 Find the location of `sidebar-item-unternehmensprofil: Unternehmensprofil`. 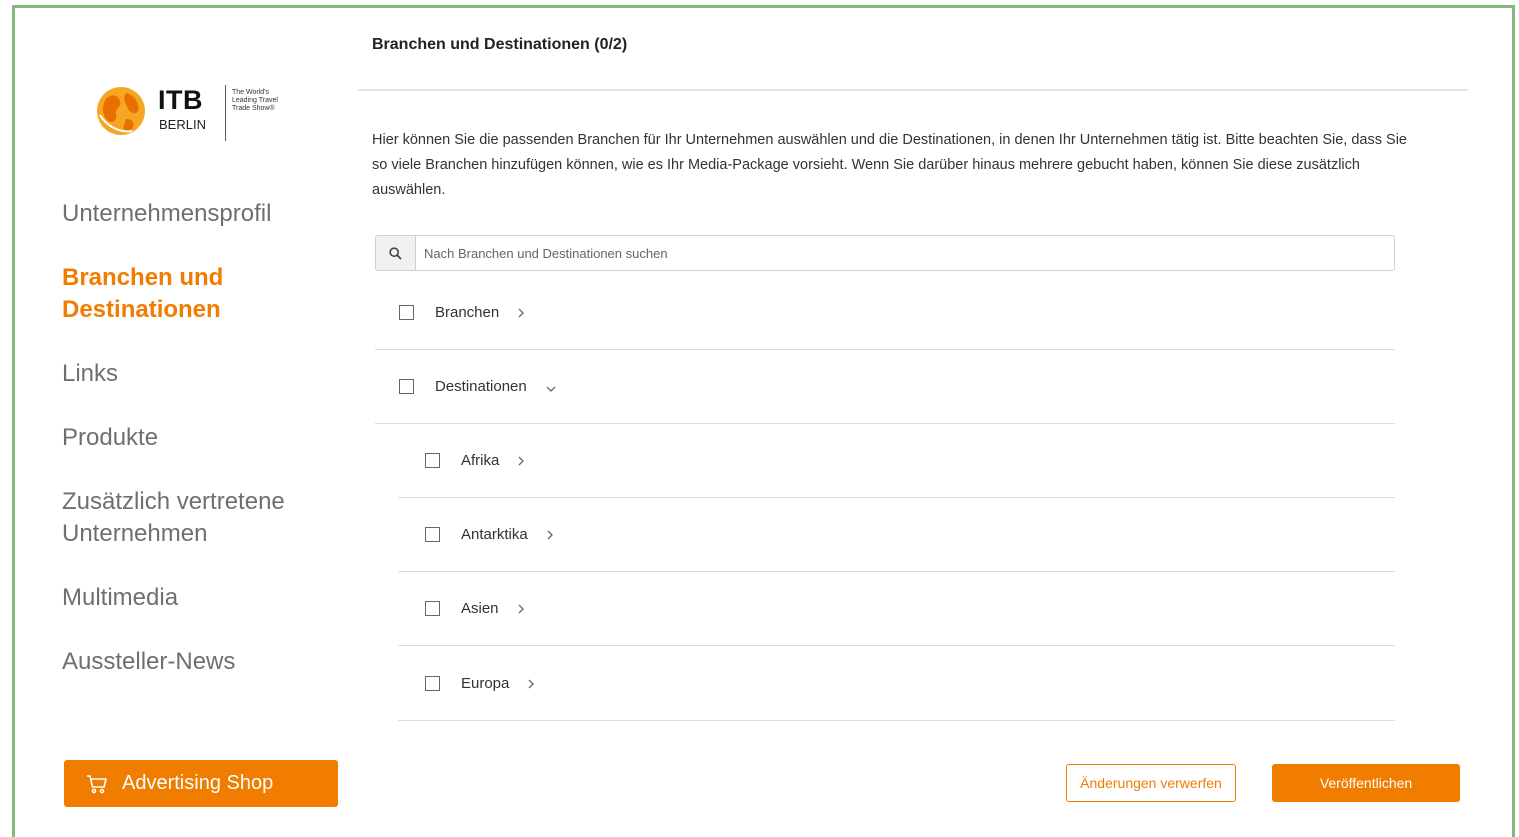

sidebar-item-unternehmensprofil: Unternehmensprofil is located at coordinates (207, 214).